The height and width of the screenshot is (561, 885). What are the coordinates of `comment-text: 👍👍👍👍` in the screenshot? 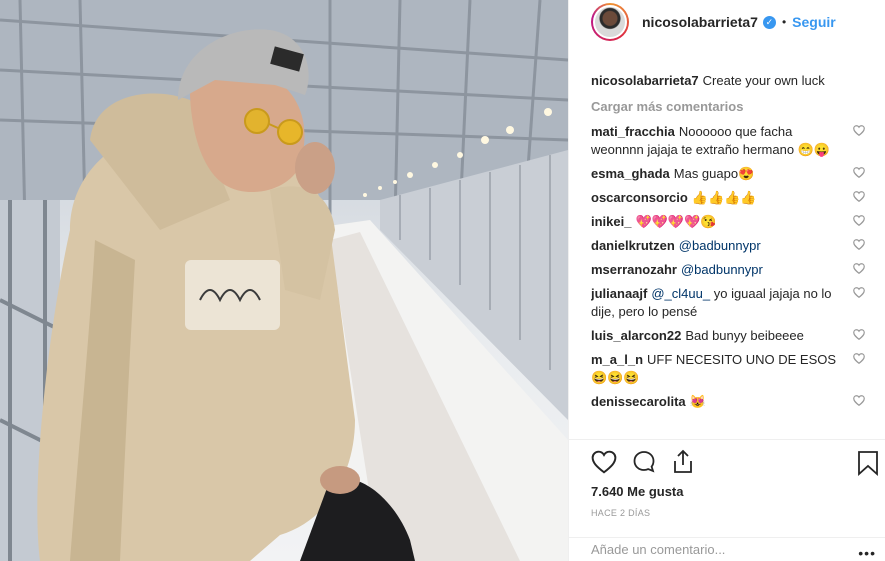 It's located at (724, 197).